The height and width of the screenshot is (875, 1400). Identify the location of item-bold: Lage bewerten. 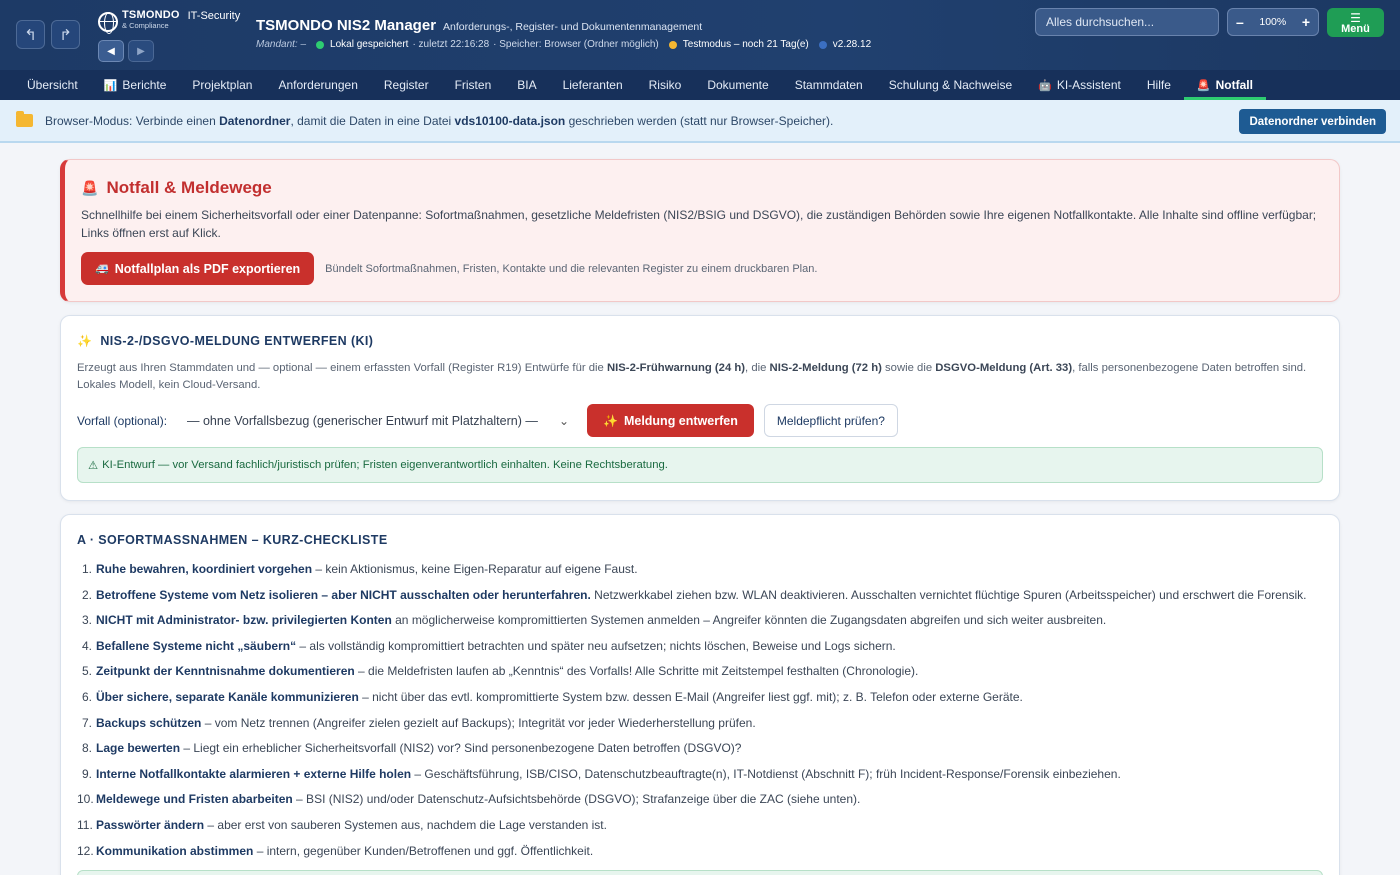
(138, 748).